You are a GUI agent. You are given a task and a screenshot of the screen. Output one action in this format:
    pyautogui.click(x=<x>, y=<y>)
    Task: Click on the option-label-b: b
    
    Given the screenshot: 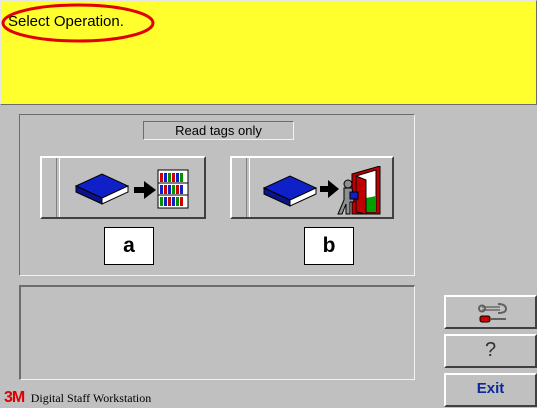 What is the action you would take?
    pyautogui.click(x=329, y=246)
    